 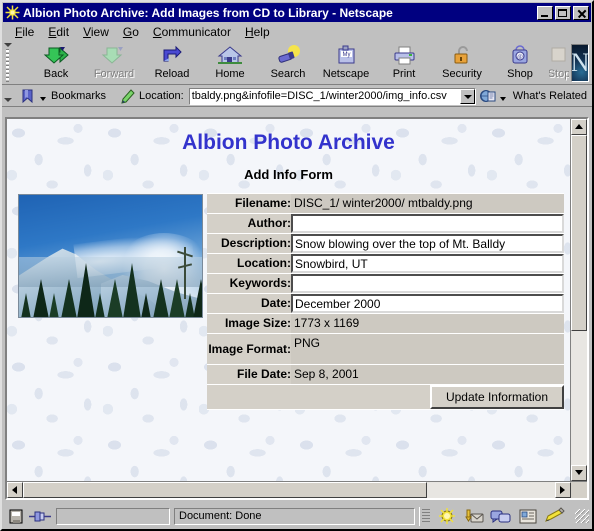 I want to click on label-file-date: File Date:, so click(x=249, y=374).